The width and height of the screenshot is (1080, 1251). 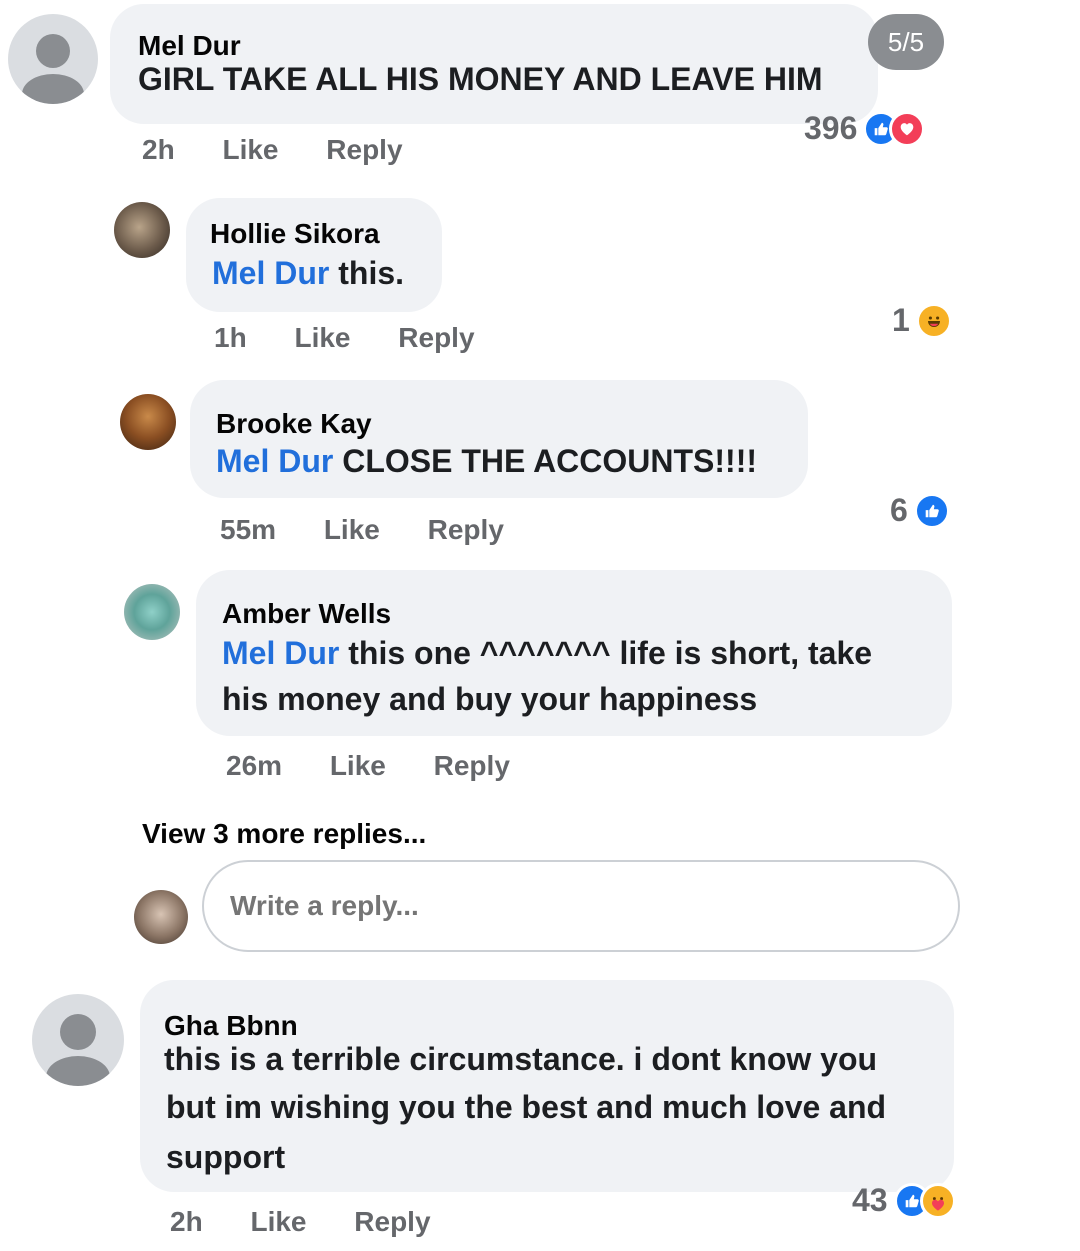 I want to click on comment-actions: 55m Like Reply, so click(x=382, y=530).